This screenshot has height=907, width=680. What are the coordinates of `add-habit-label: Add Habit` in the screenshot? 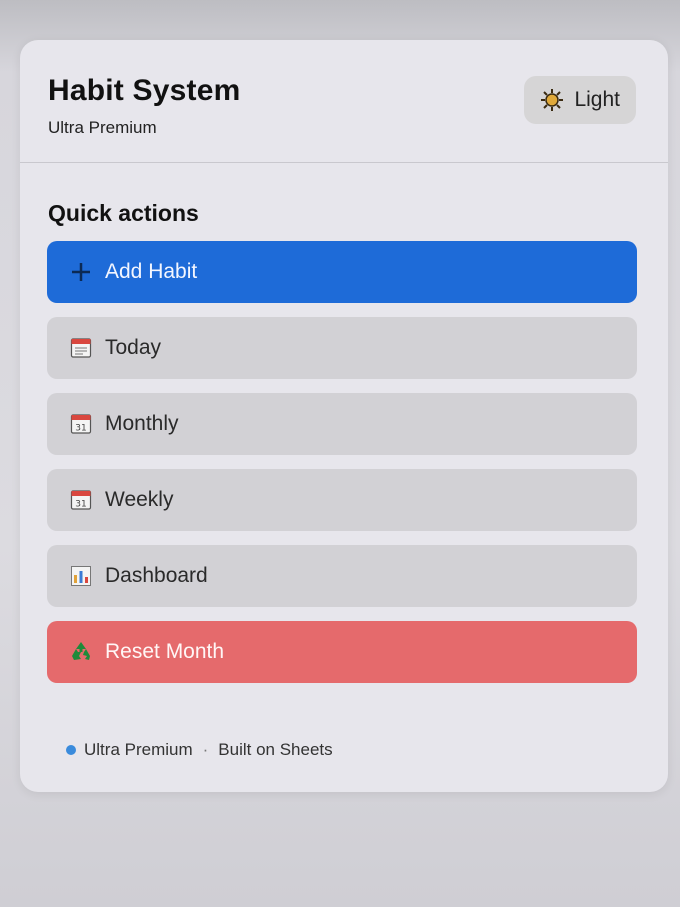 It's located at (151, 271).